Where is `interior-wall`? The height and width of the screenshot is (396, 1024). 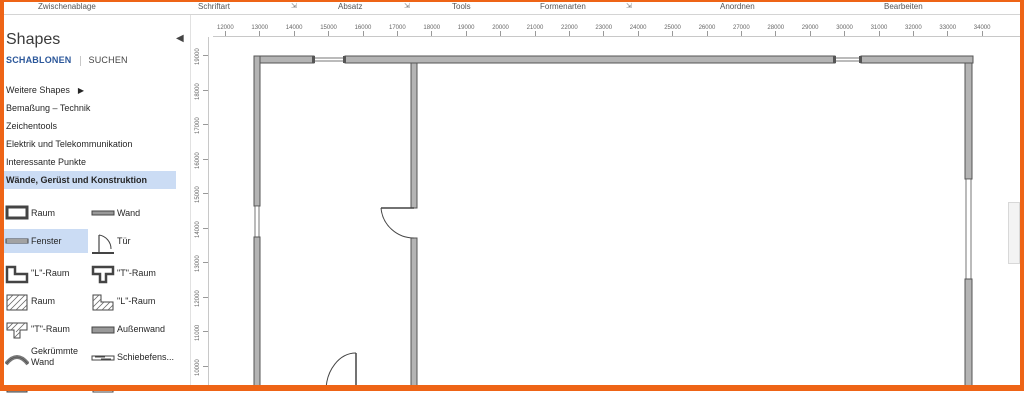
interior-wall is located at coordinates (414, 227).